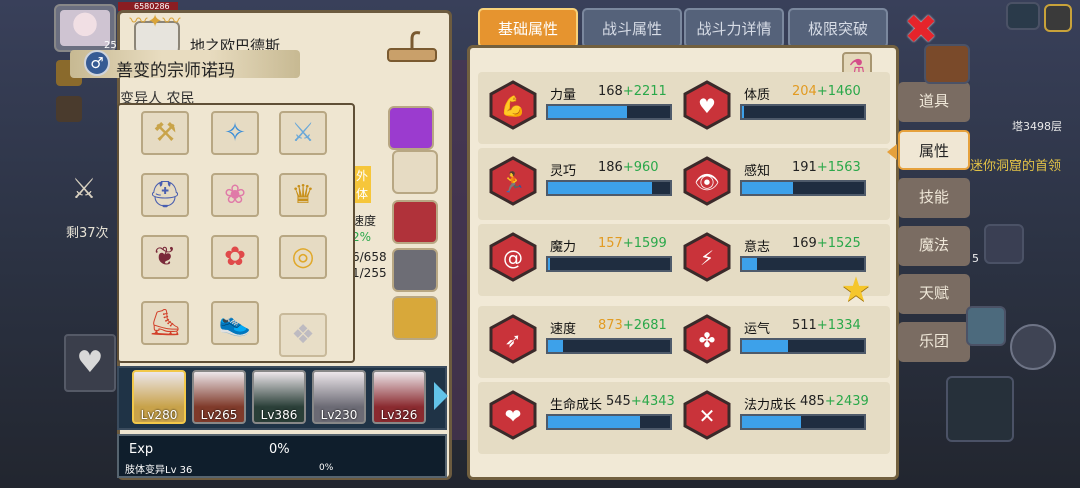  I want to click on item-sneaker-icon: 👟, so click(235, 323).